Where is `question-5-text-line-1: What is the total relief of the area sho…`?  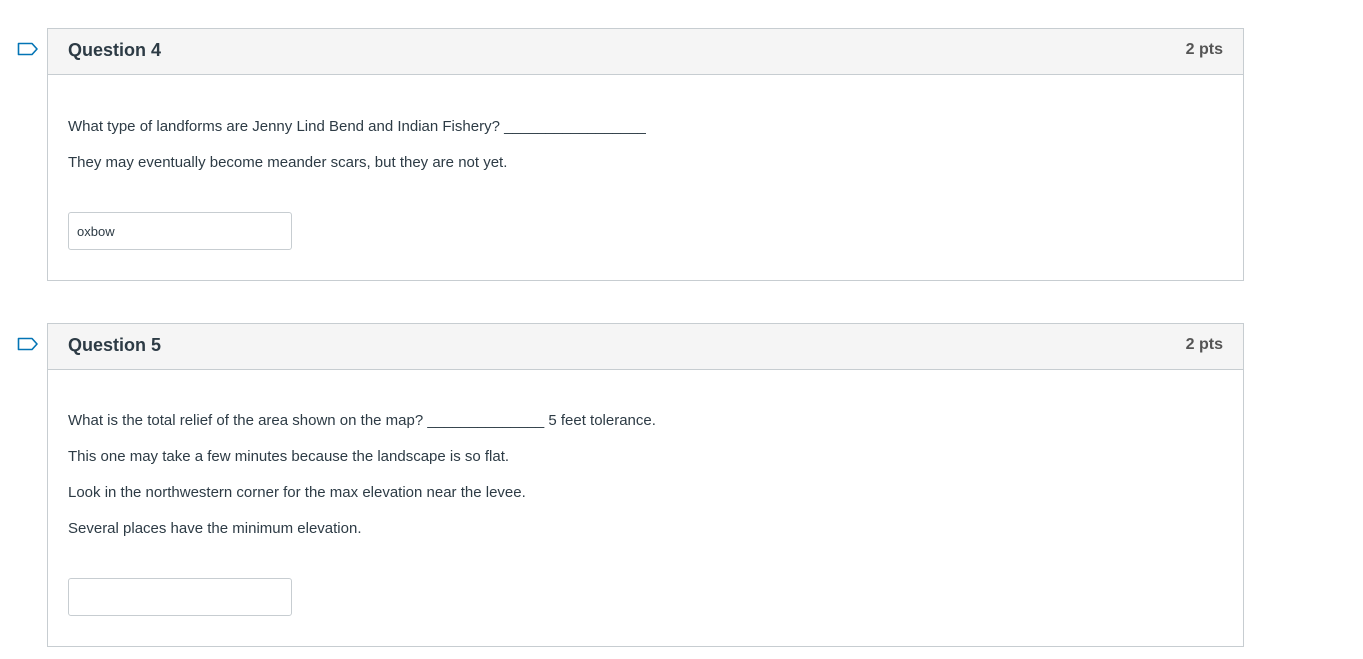
question-5-text-line-1: What is the total relief of the area sho… is located at coordinates (362, 420).